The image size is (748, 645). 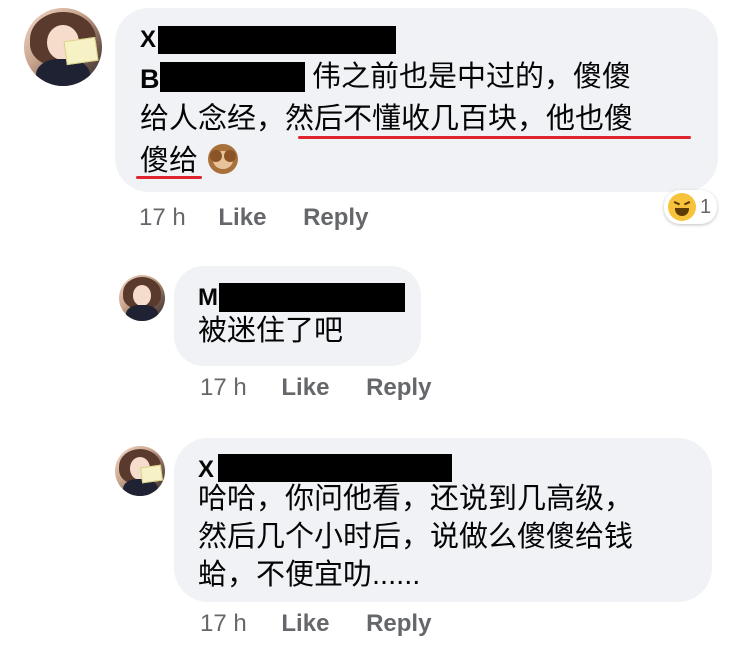 I want to click on comment-text-line: 给人念经，然后不懂收几百块，他也傻, so click(x=386, y=119).